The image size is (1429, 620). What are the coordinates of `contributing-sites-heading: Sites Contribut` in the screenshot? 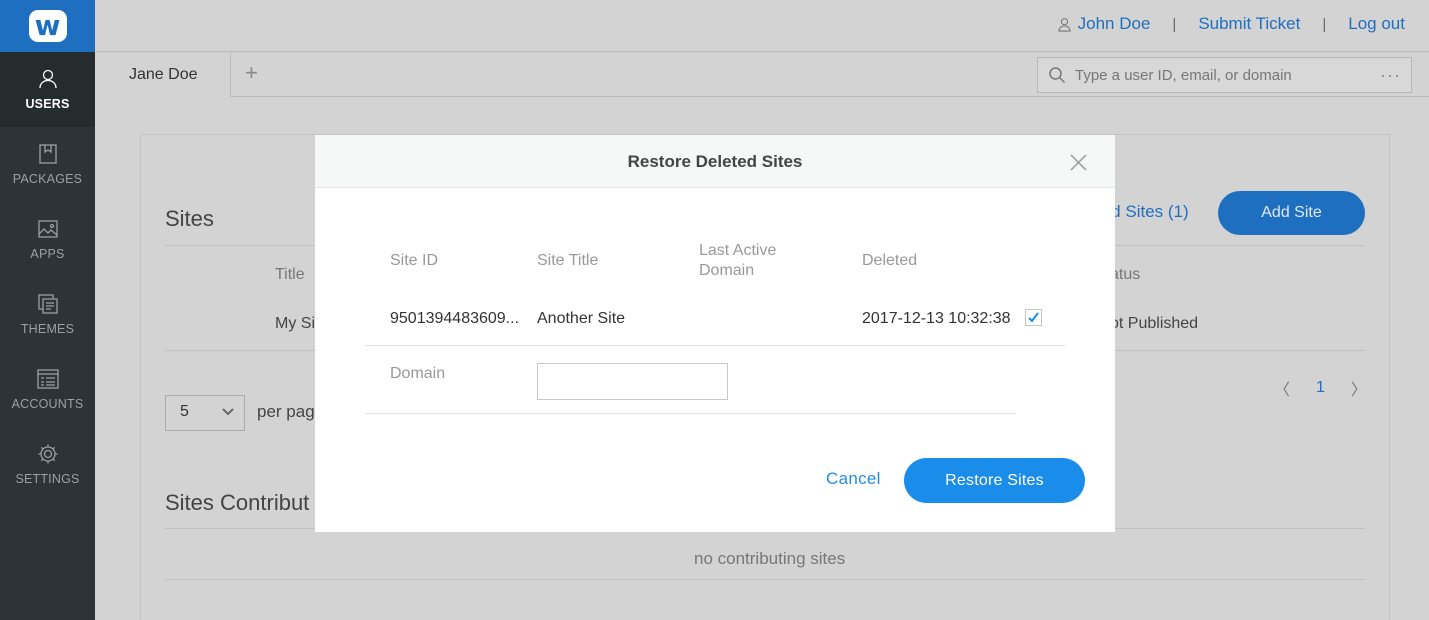 It's located at (237, 502).